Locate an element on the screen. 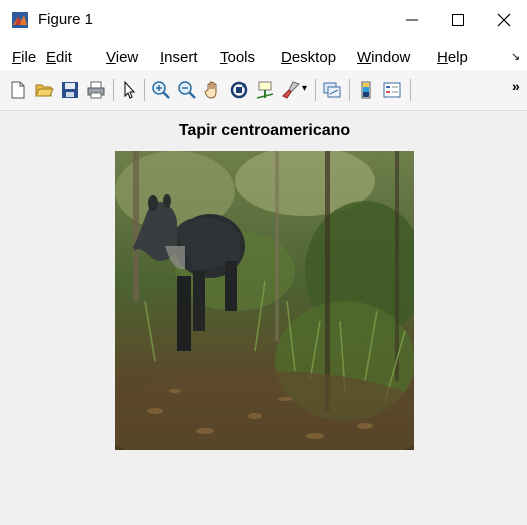 The height and width of the screenshot is (525, 527). maximize-button is located at coordinates (458, 20).